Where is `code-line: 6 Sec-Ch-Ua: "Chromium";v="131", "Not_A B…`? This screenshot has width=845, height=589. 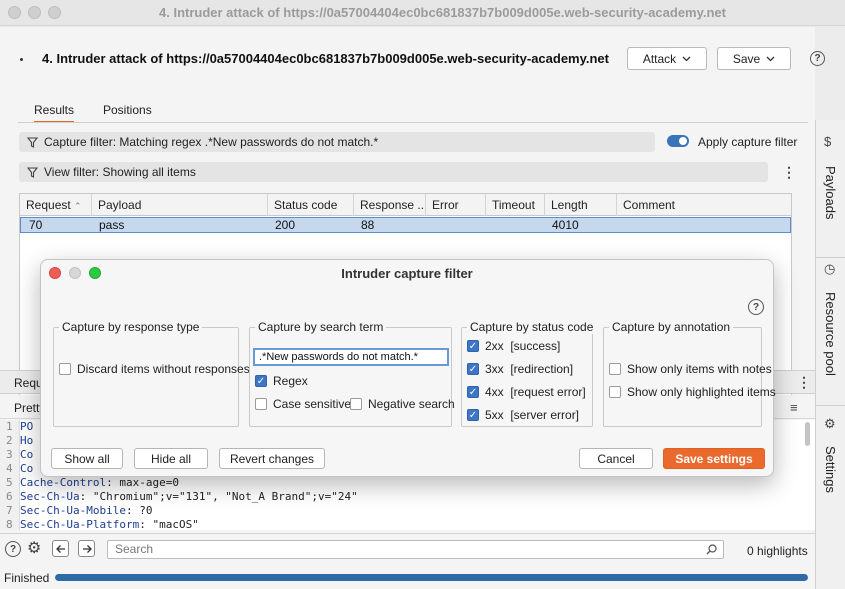 code-line: 6 Sec-Ch-Ua: "Chromium";v="131", "Not_A B… is located at coordinates (182, 496).